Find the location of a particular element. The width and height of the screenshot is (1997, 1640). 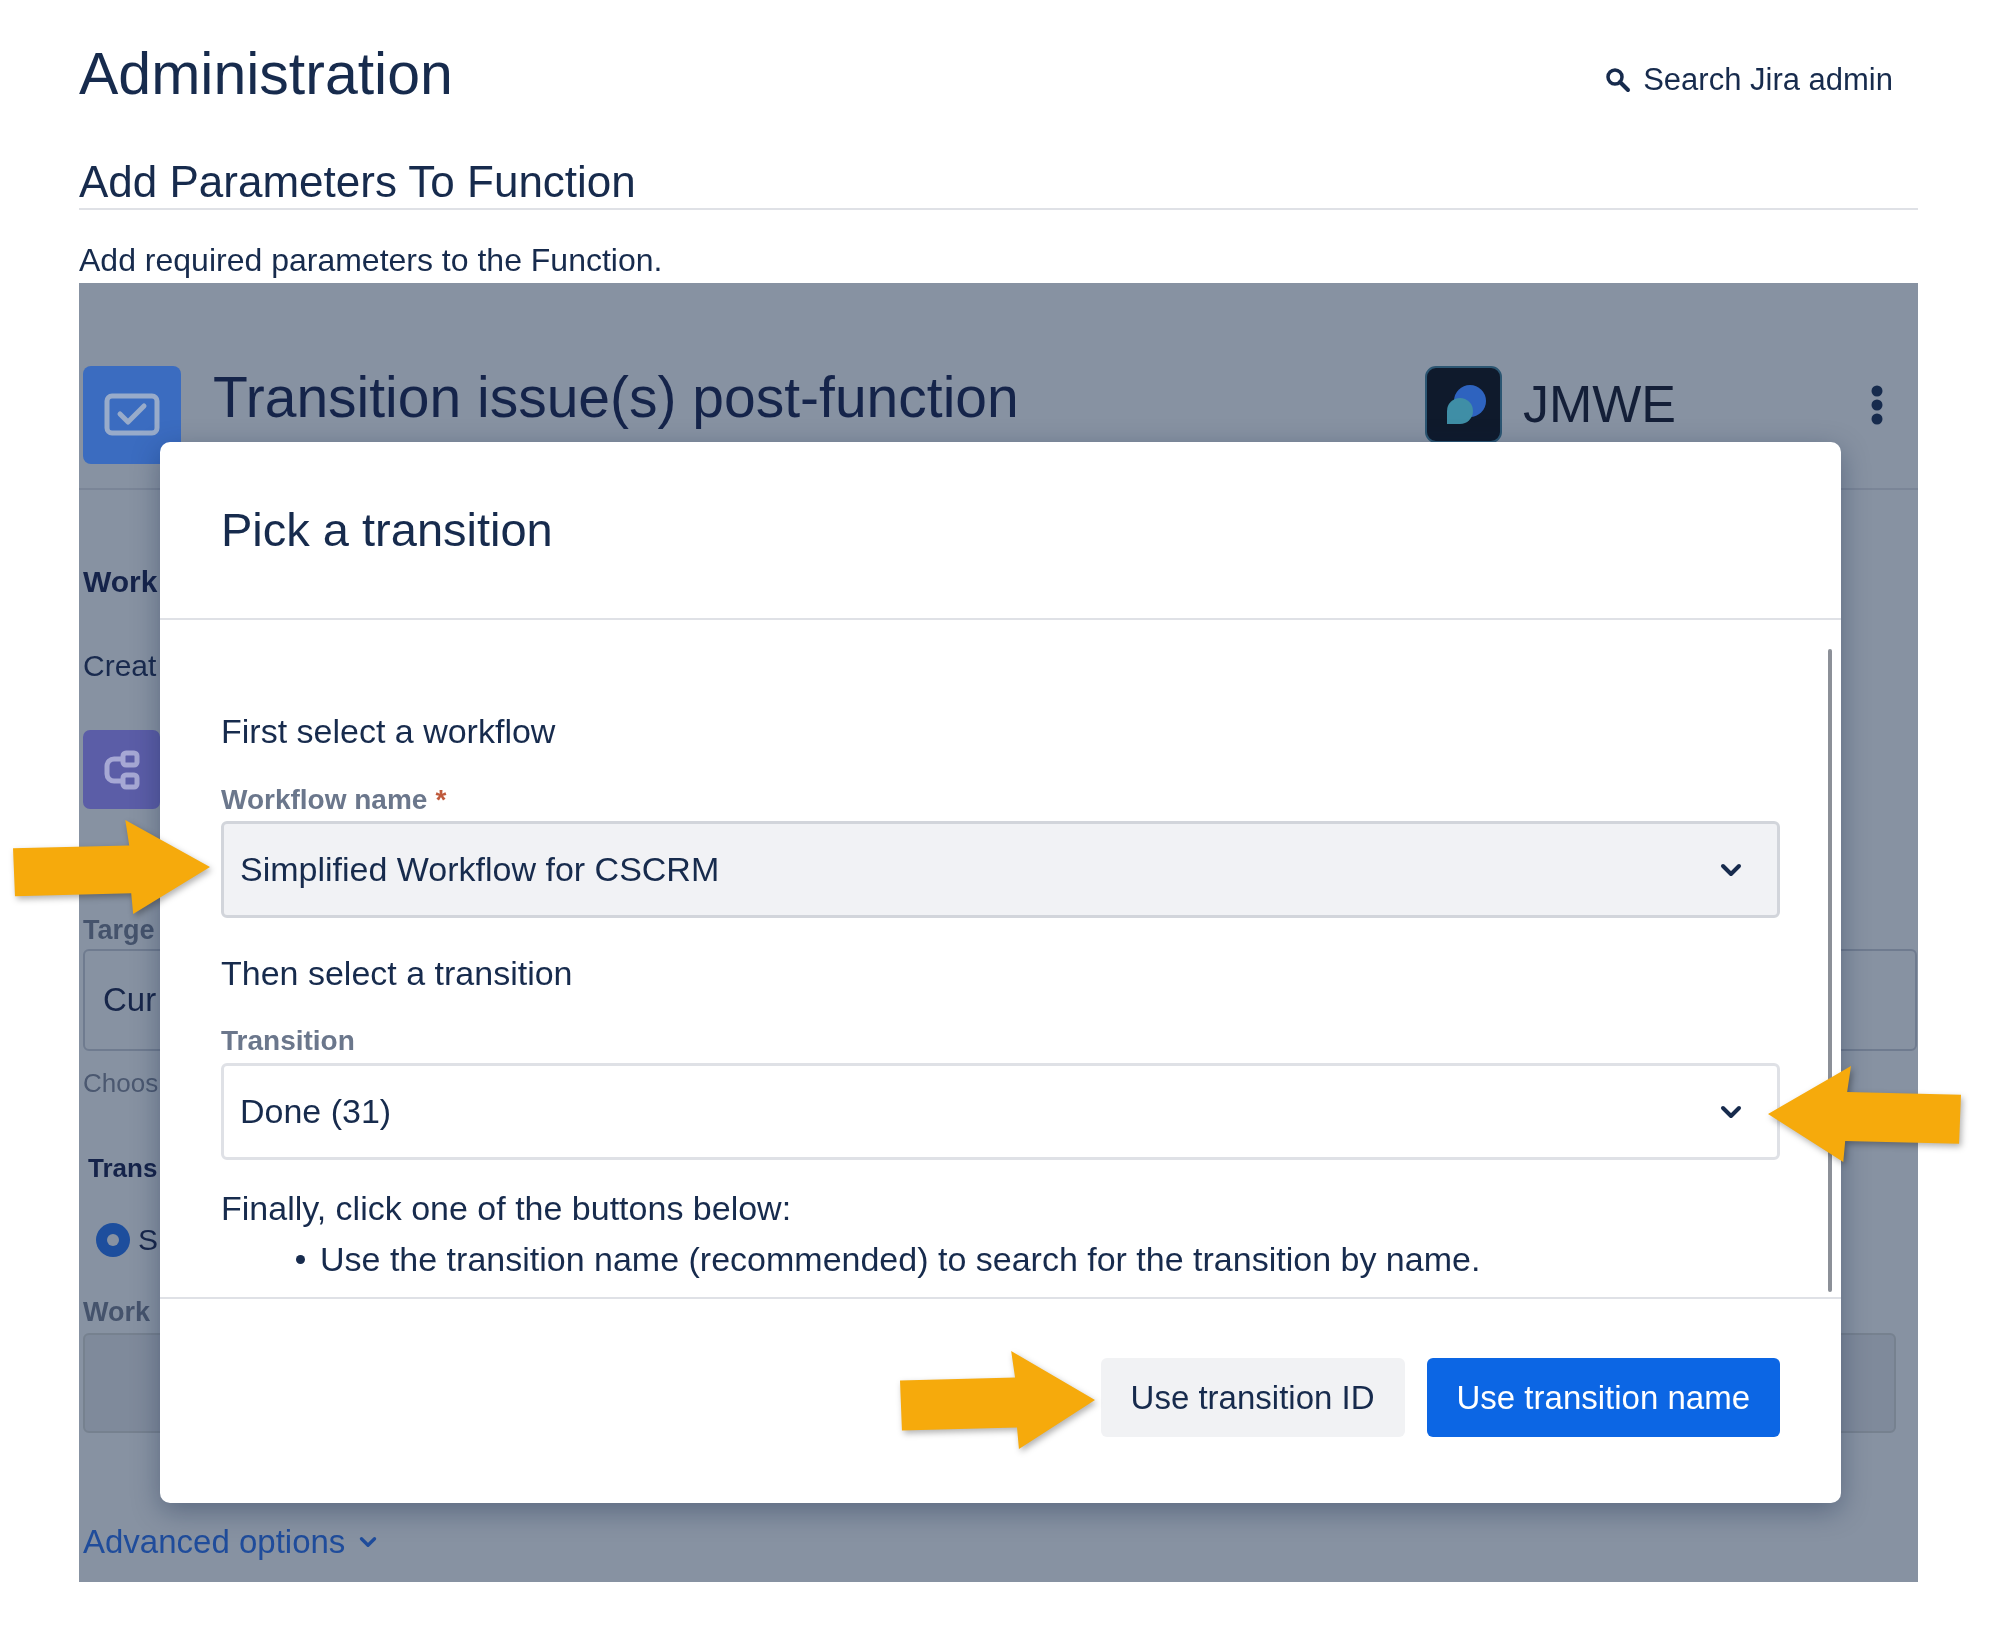

description-text: Add required parameters to the Function. is located at coordinates (371, 260).